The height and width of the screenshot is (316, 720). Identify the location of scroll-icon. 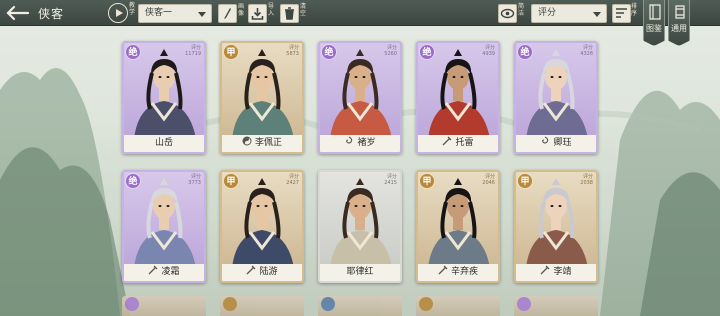
(680, 12).